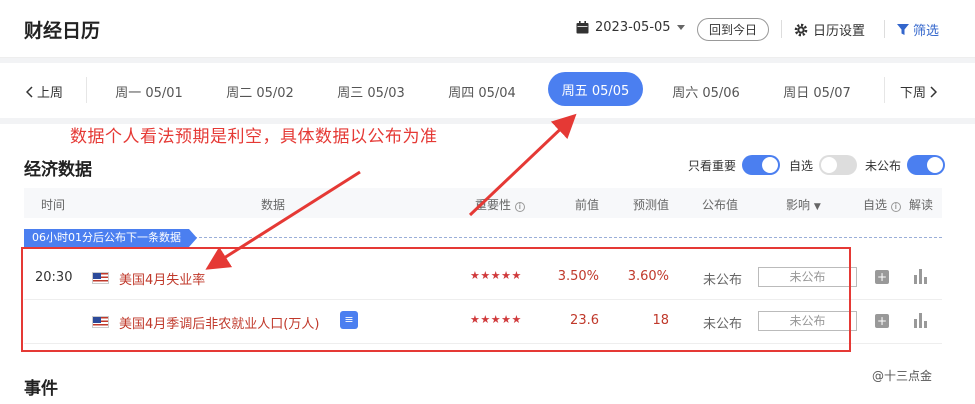  Describe the element at coordinates (487, 29) in the screenshot. I see `header-bar: 财经日历 2023-05-05 回到今日 日历设置 筛选` at that location.